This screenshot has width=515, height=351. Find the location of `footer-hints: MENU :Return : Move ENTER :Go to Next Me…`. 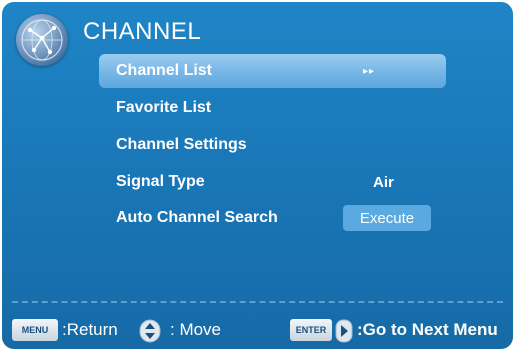

footer-hints: MENU :Return : Move ENTER :Go to Next Me… is located at coordinates (257, 329).